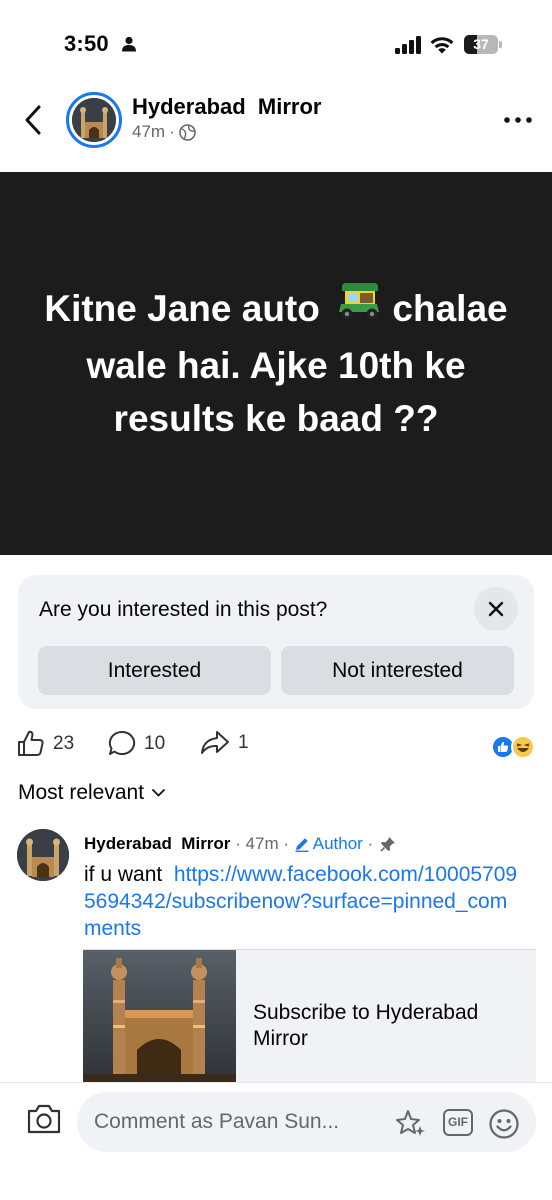  I want to click on camera-icon, so click(44, 1119).